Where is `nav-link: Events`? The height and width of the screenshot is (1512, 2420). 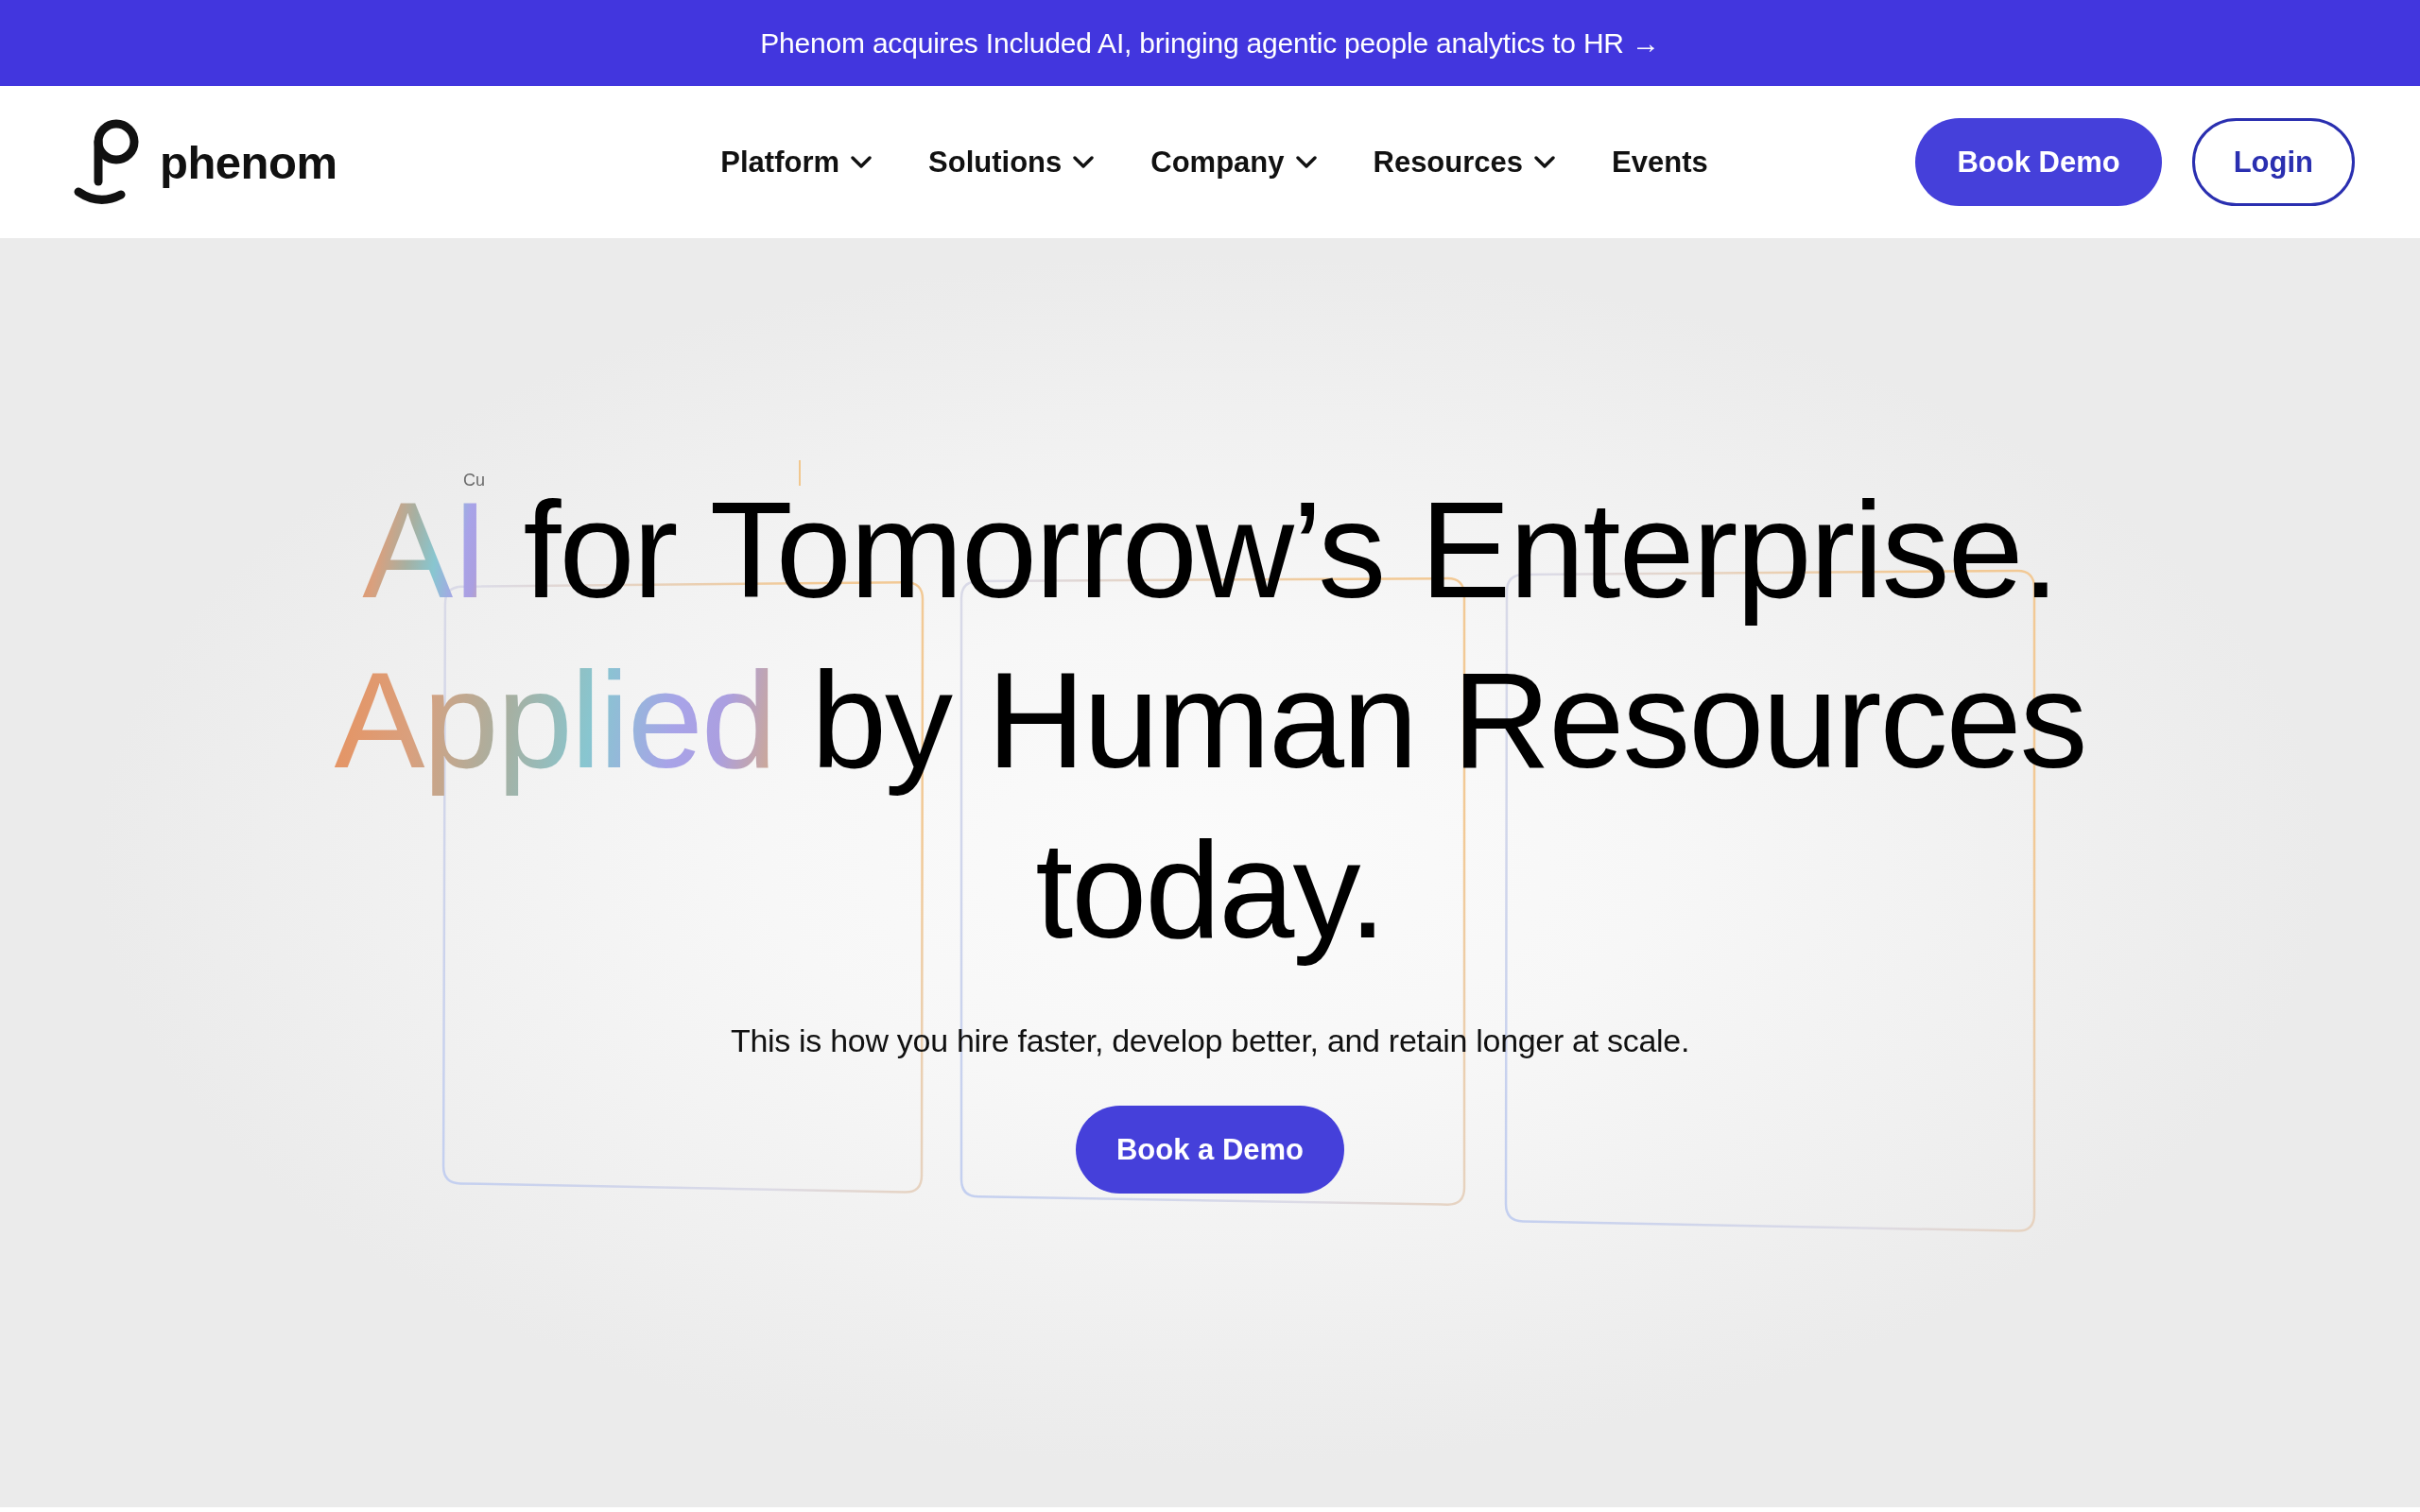 nav-link: Events is located at coordinates (1660, 162).